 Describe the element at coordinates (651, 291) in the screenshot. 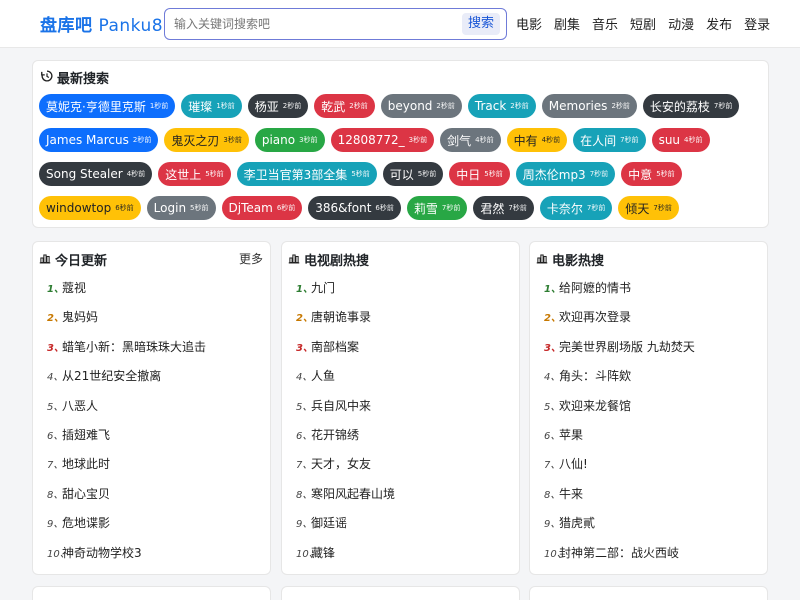

I see `list-item: 1、给阿嬷的情书` at that location.